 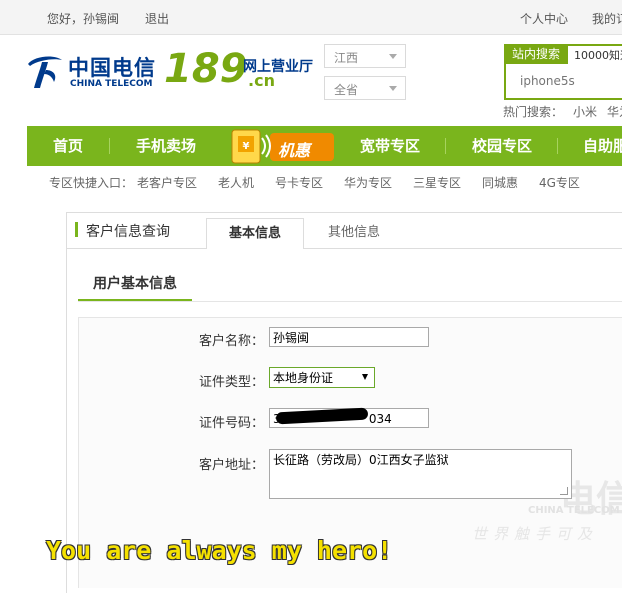 I want to click on tab-basic-info: 基本信息, so click(x=255, y=233).